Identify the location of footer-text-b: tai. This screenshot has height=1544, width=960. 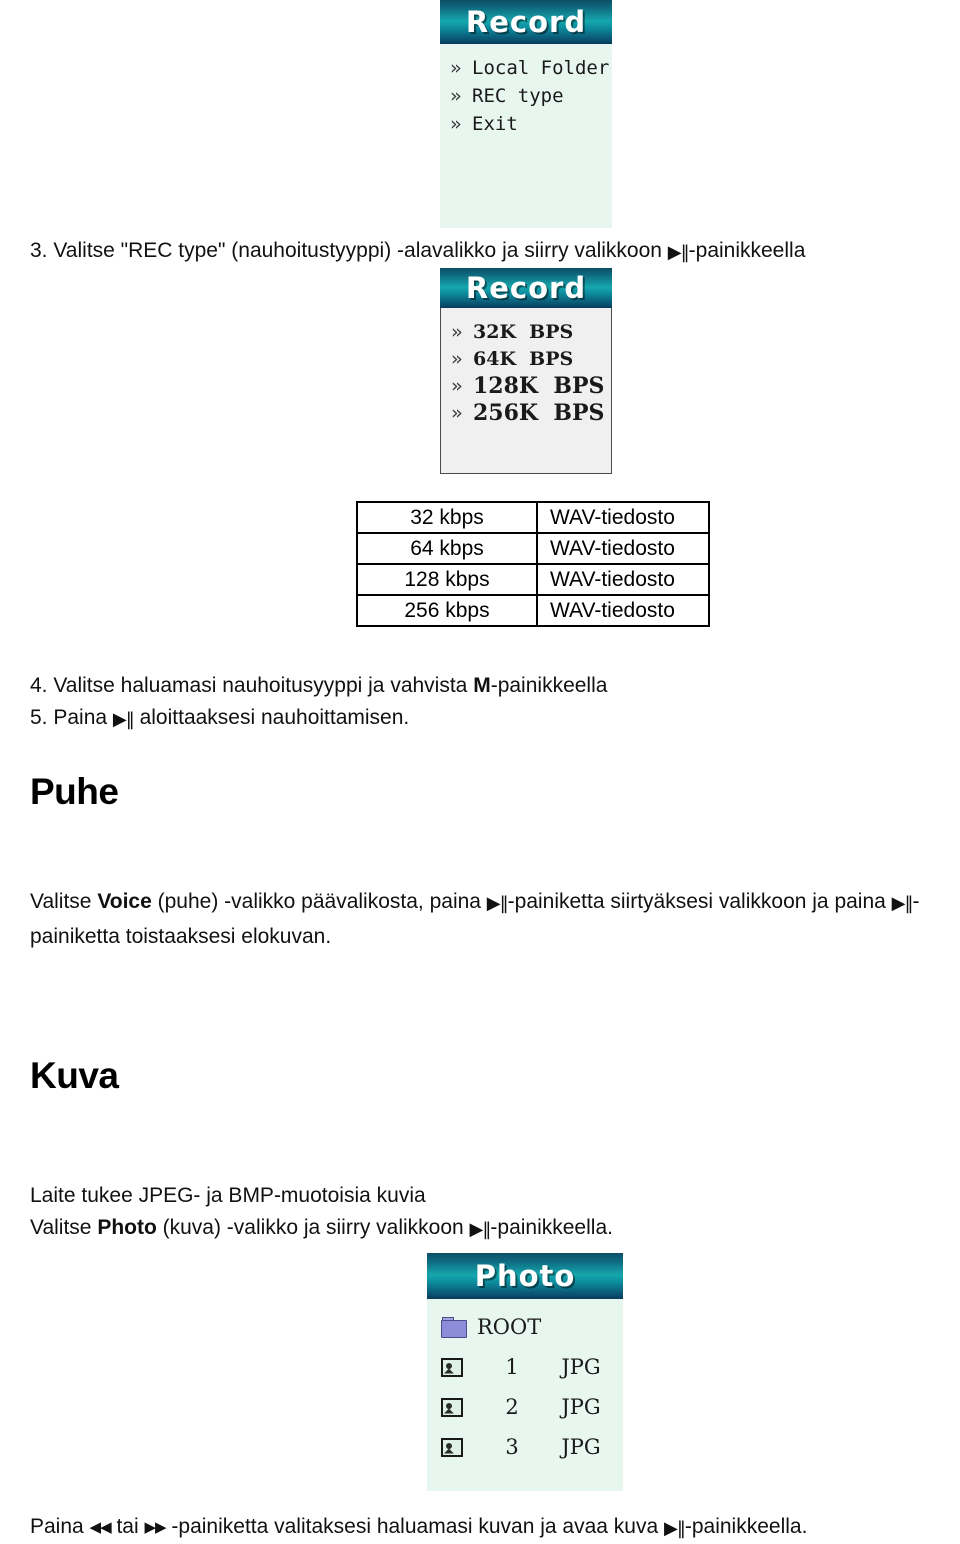
(127, 1526).